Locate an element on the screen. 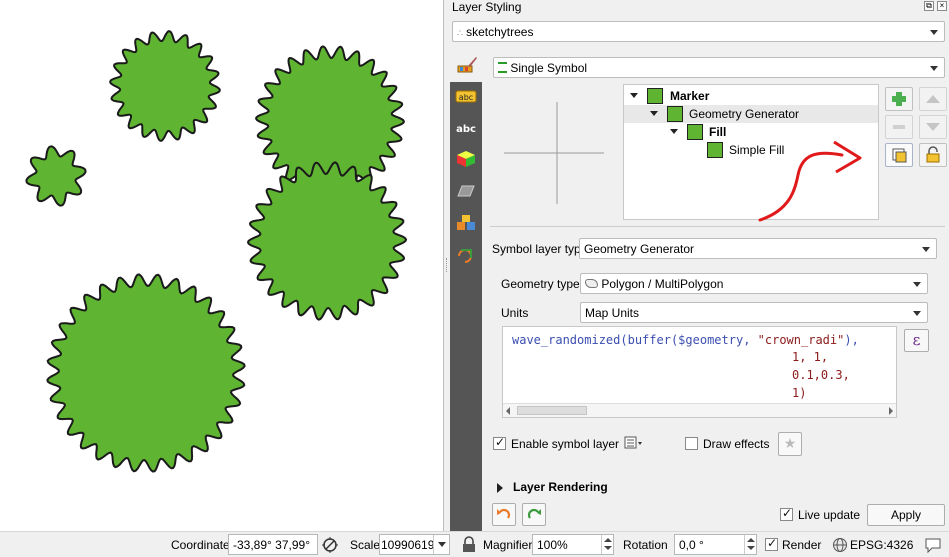 The height and width of the screenshot is (557, 949). coordinate-value: -33,89° 37,99° is located at coordinates (271, 545).